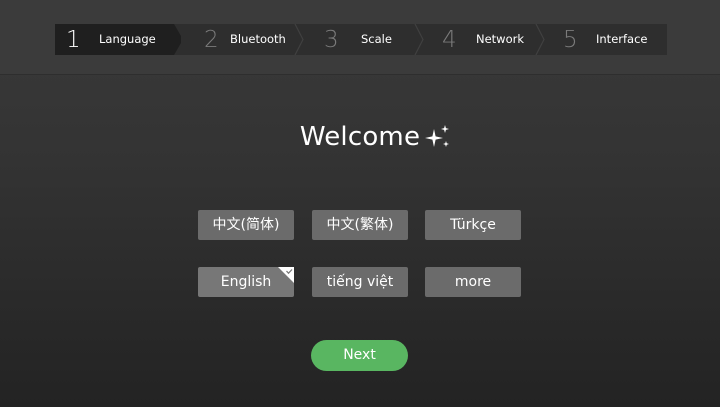 Image resolution: width=720 pixels, height=407 pixels. Describe the element at coordinates (331, 40) in the screenshot. I see `step-number: 3` at that location.